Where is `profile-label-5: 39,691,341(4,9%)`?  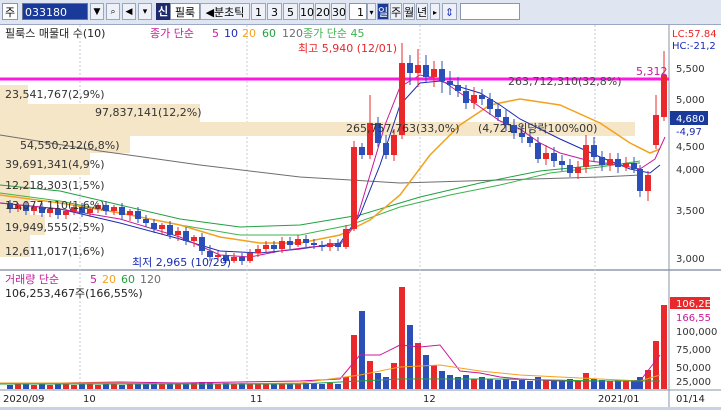 profile-label-5: 39,691,341(4,9%) is located at coordinates (55, 164).